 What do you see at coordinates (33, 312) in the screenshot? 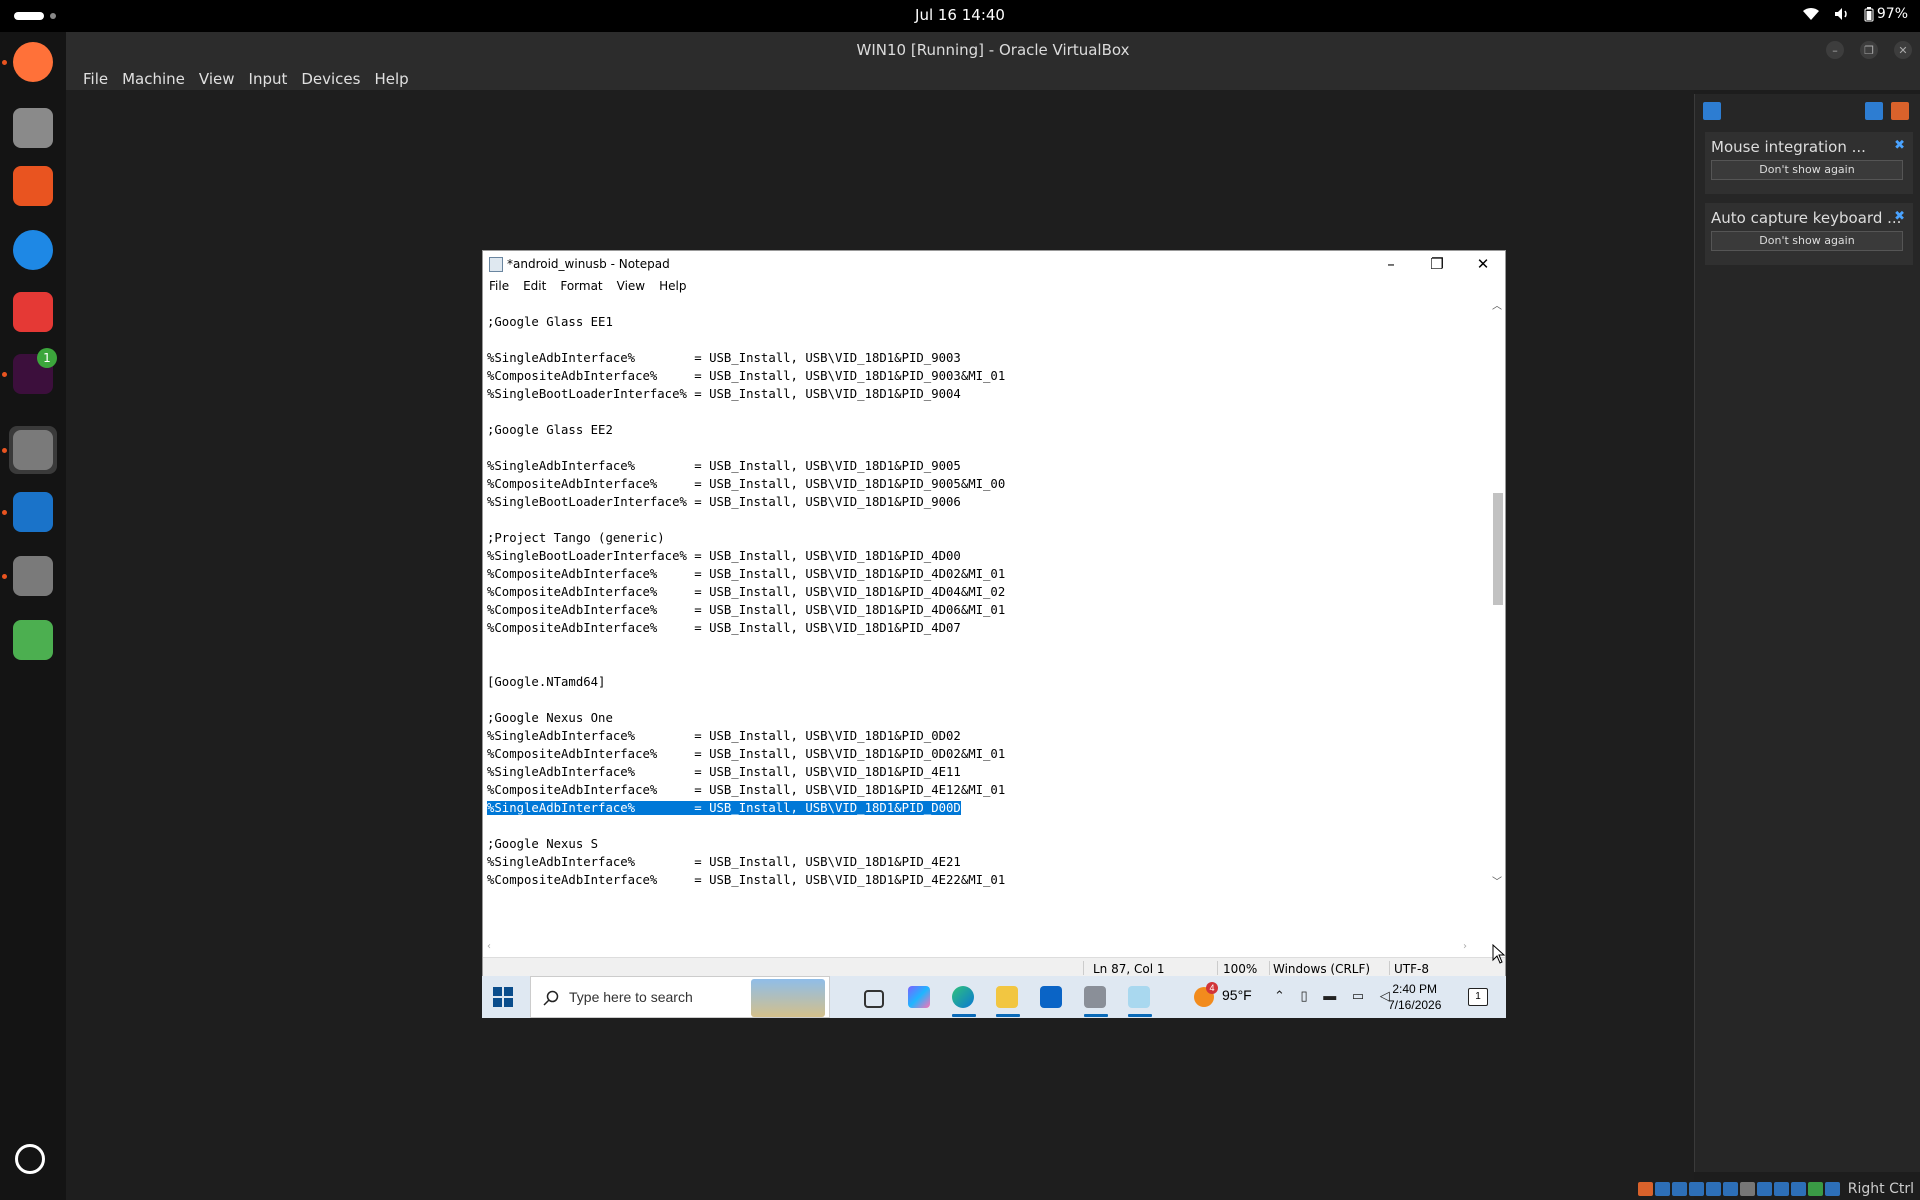
I see `dock-item-document-viewer` at bounding box center [33, 312].